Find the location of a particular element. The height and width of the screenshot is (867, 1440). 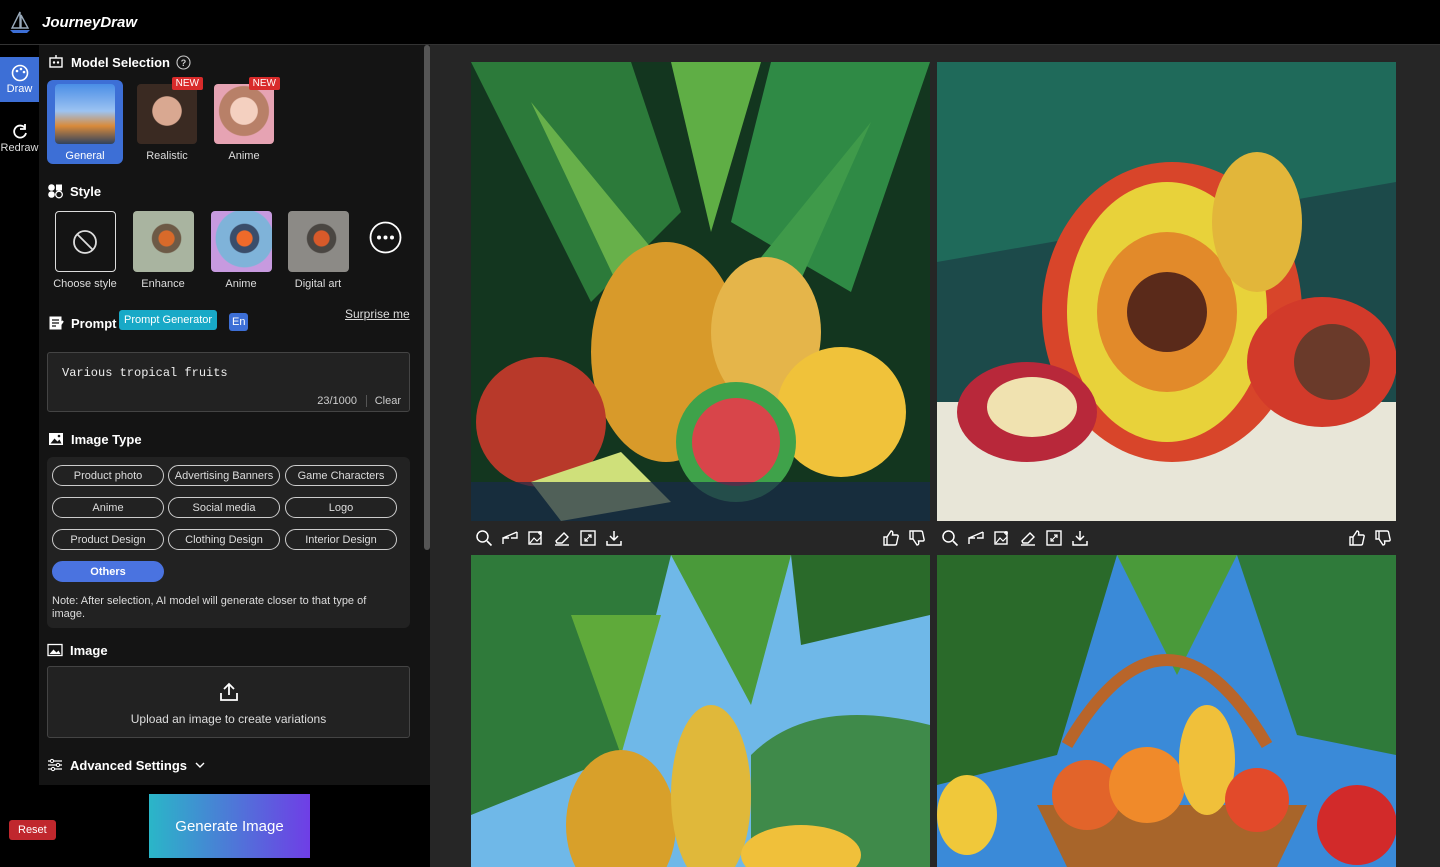

prompt-text: Various tropical fruits is located at coordinates (145, 373).